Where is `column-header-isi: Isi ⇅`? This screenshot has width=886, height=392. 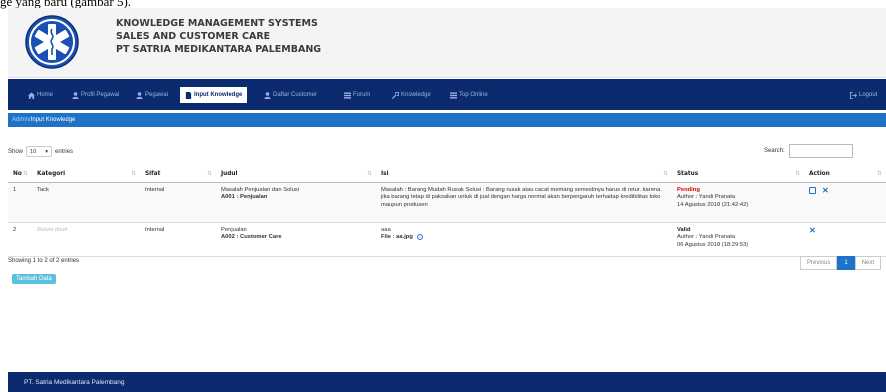
column-header-isi: Isi ⇅ is located at coordinates (524, 174).